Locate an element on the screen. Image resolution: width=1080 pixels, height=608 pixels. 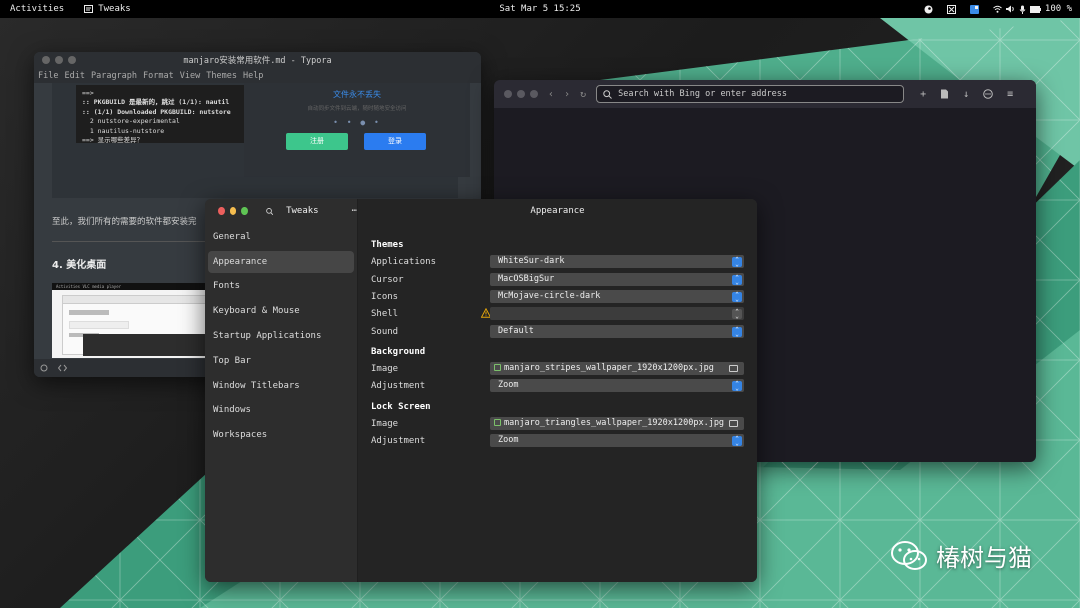
sidebar-item-startup-applications: Startup Applications is located at coordinates (281, 336).